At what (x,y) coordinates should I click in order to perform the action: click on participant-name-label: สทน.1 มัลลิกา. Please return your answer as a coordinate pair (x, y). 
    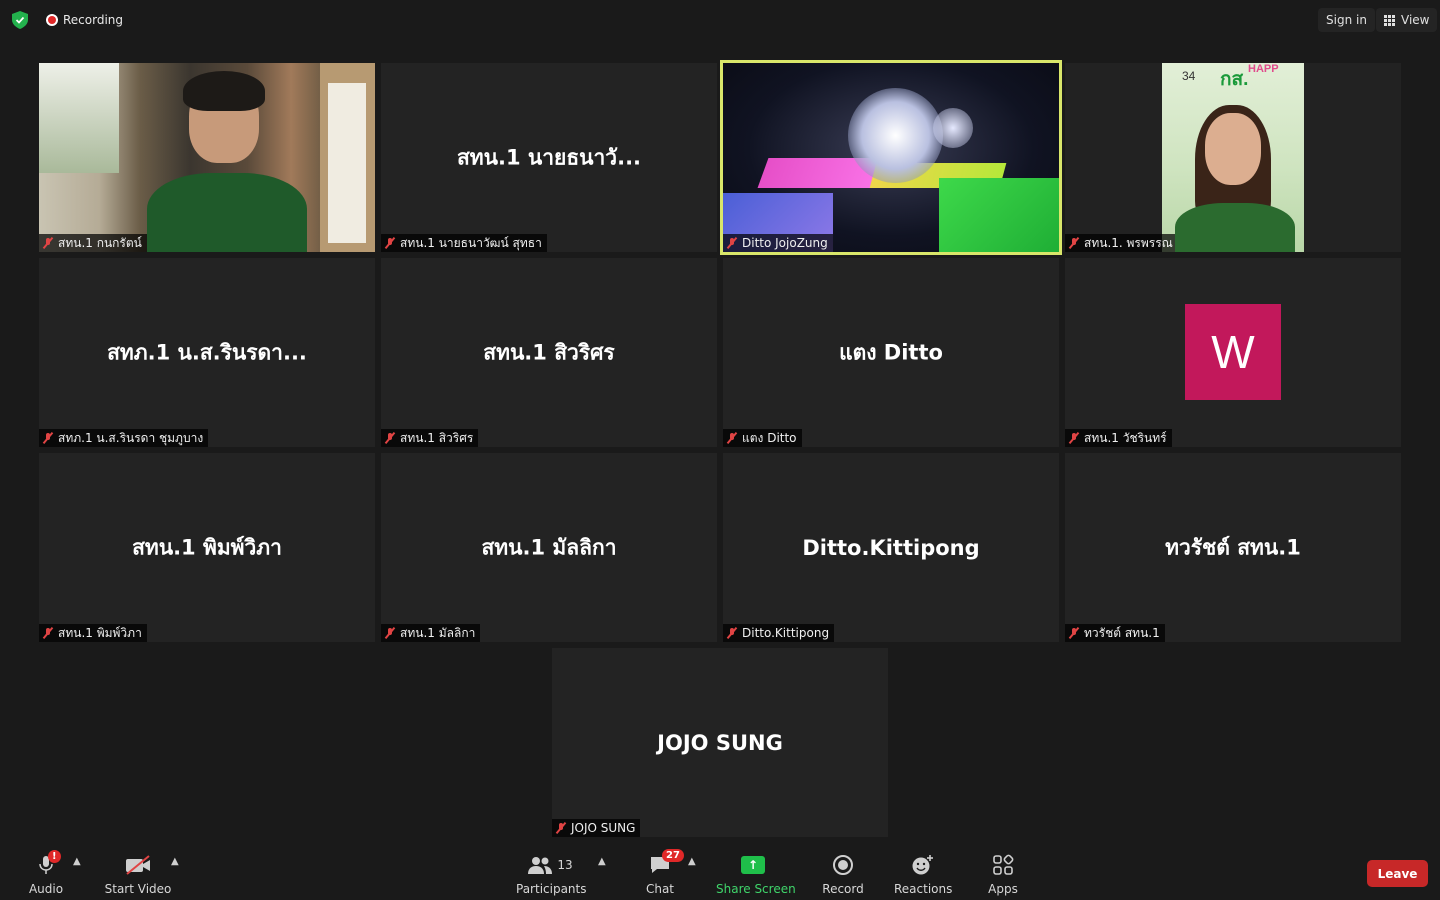
    Looking at the image, I should click on (431, 633).